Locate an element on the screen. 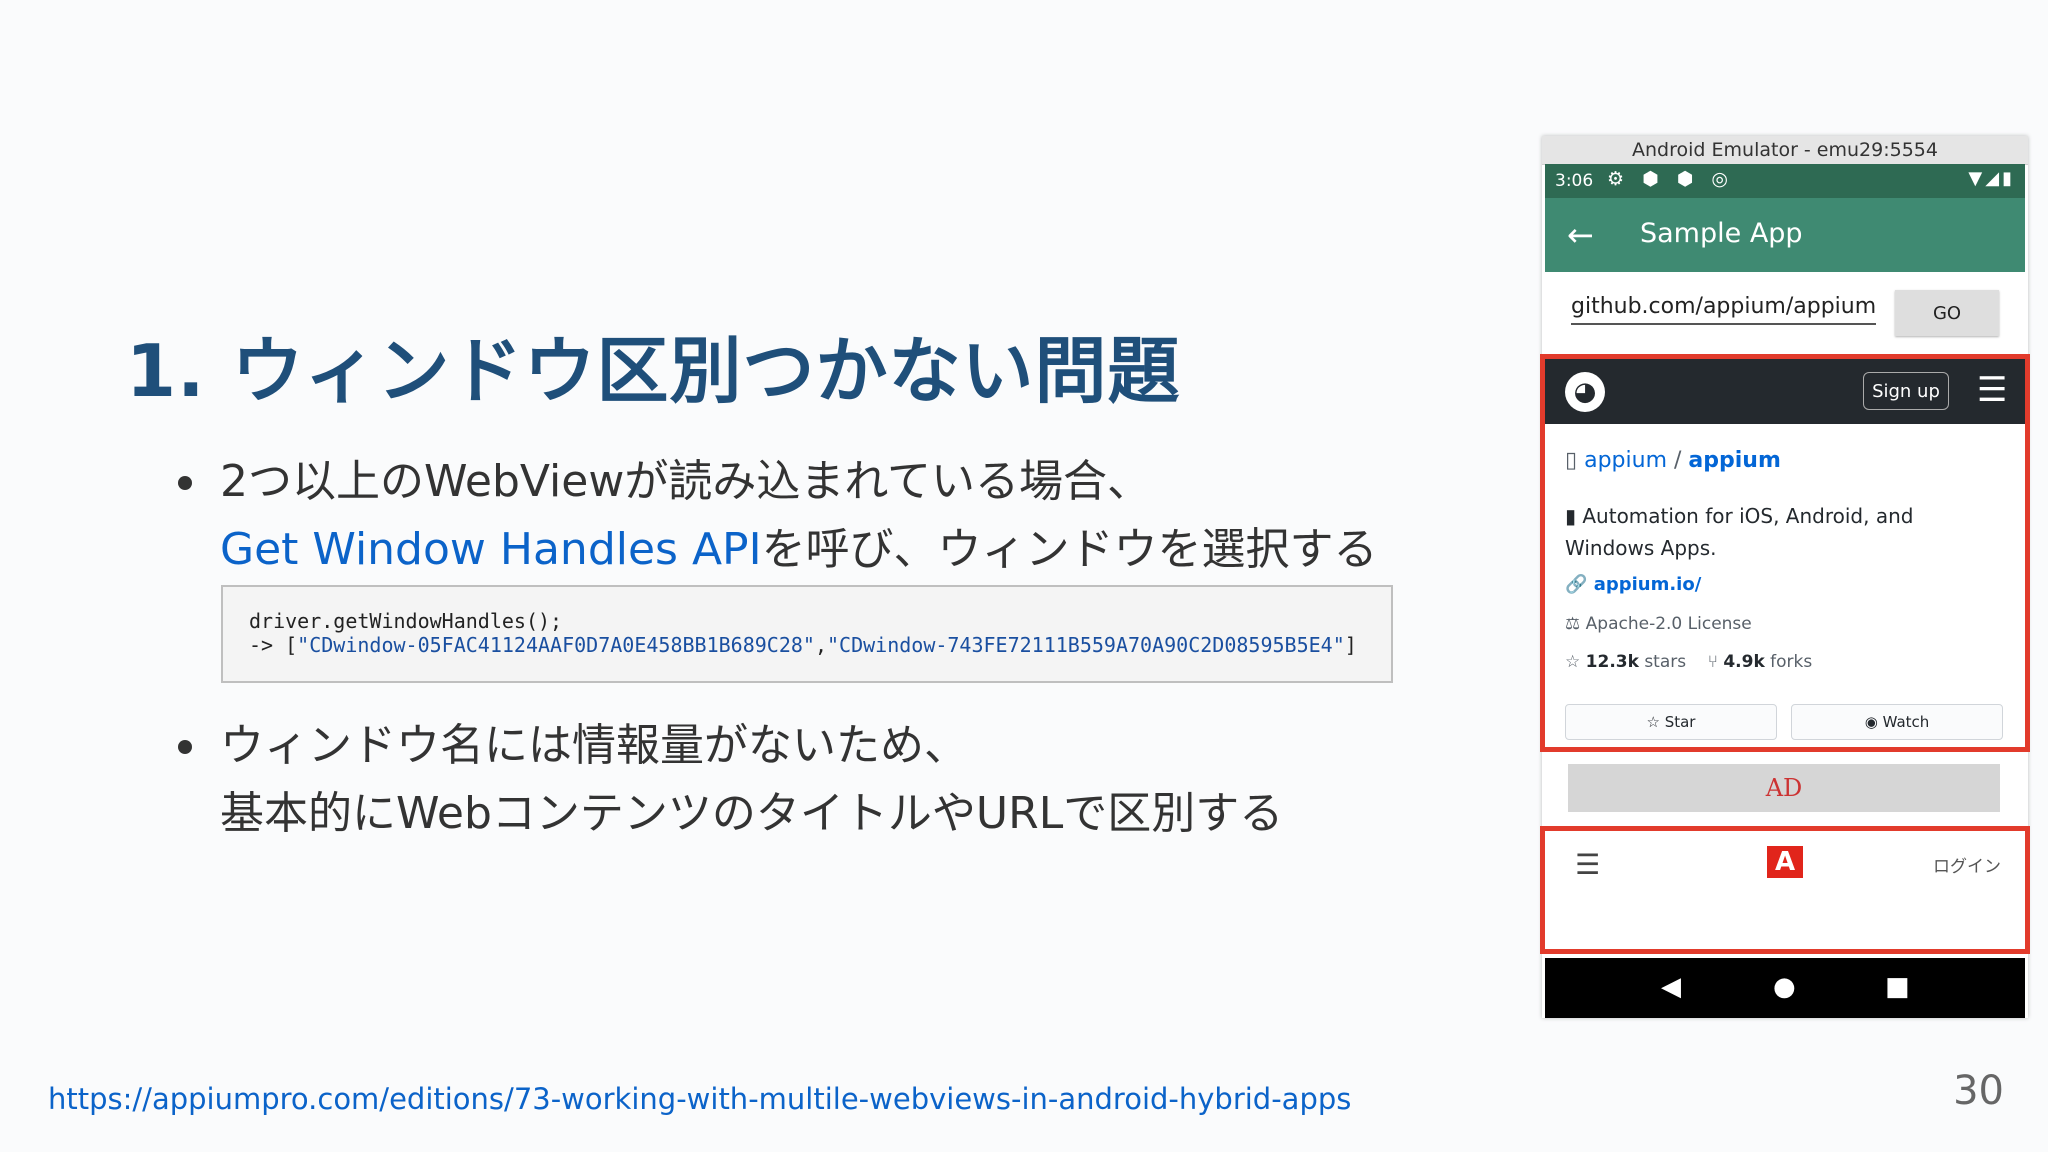  bullet-1-line-2: Get Window Handles APIを呼び、ウィンドウを選択する is located at coordinates (778, 550).